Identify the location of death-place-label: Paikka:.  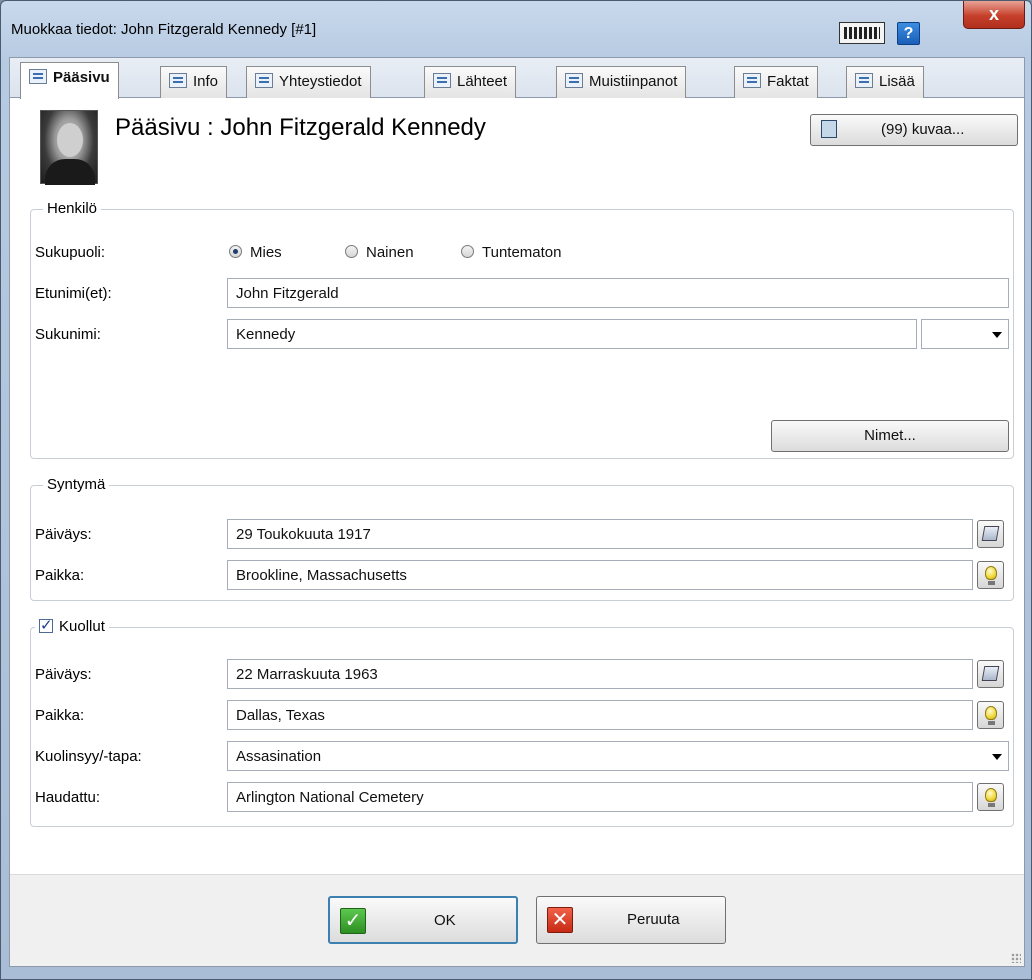
(60, 715).